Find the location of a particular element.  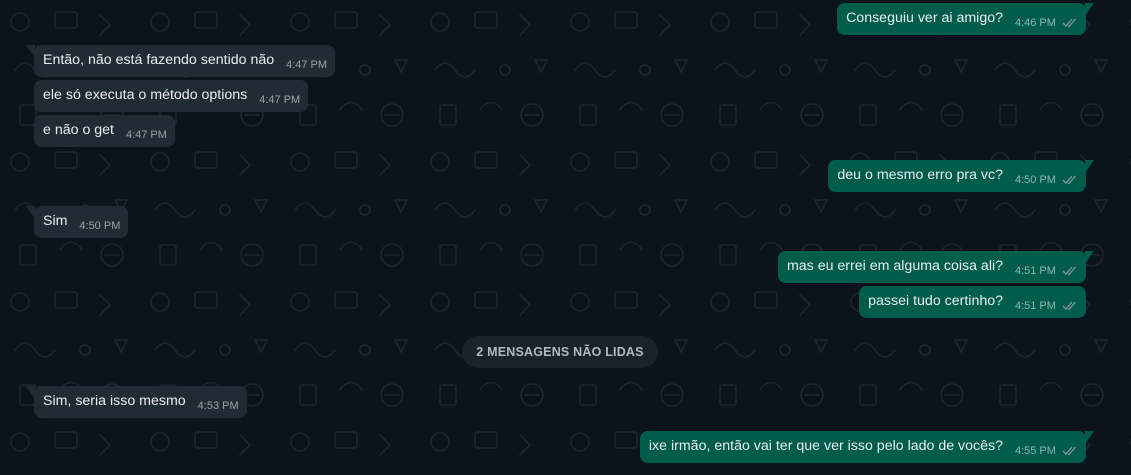

message-bubble-outgoing: deu o mesmo erro pra vc? 4:50 PM is located at coordinates (961, 176).